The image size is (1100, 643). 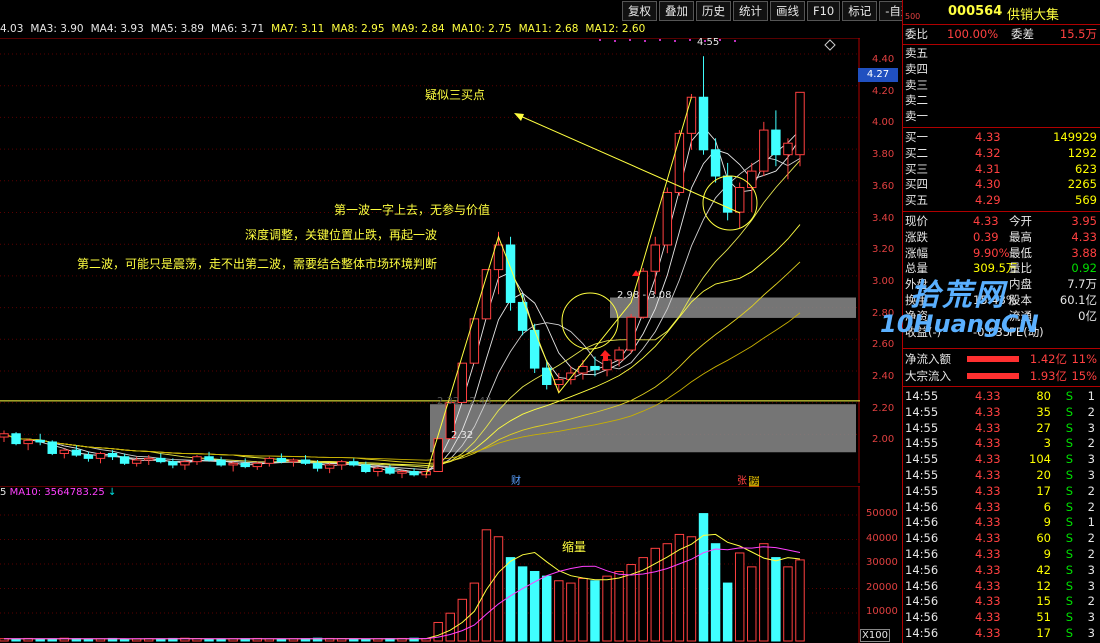 I want to click on quote-row-7: 收益(-) -0.035 PE(动), so click(x=1001, y=332).